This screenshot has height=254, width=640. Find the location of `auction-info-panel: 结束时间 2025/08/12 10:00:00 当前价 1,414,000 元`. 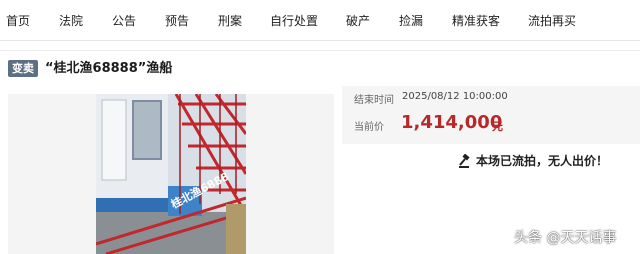

auction-info-panel: 结束时间 2025/08/12 10:00:00 当前价 1,414,000 元 is located at coordinates (491, 115).